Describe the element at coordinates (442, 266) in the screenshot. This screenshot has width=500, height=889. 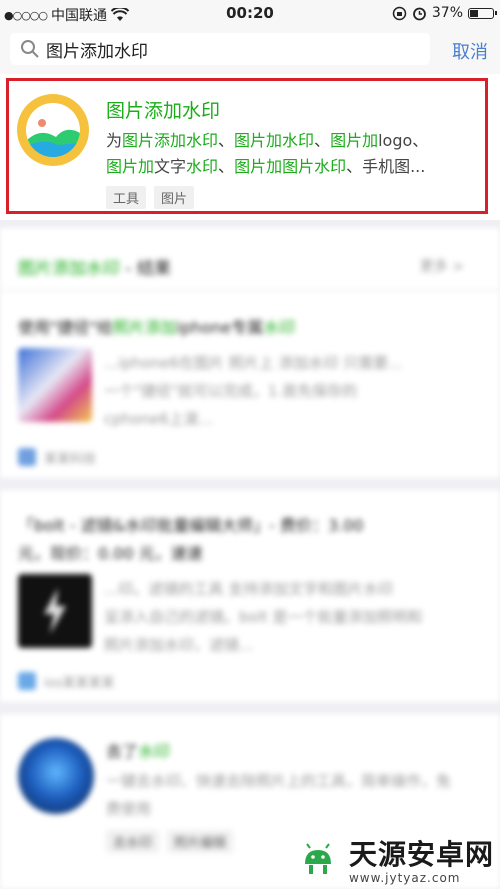
I see `more-link: 更多 >` at that location.